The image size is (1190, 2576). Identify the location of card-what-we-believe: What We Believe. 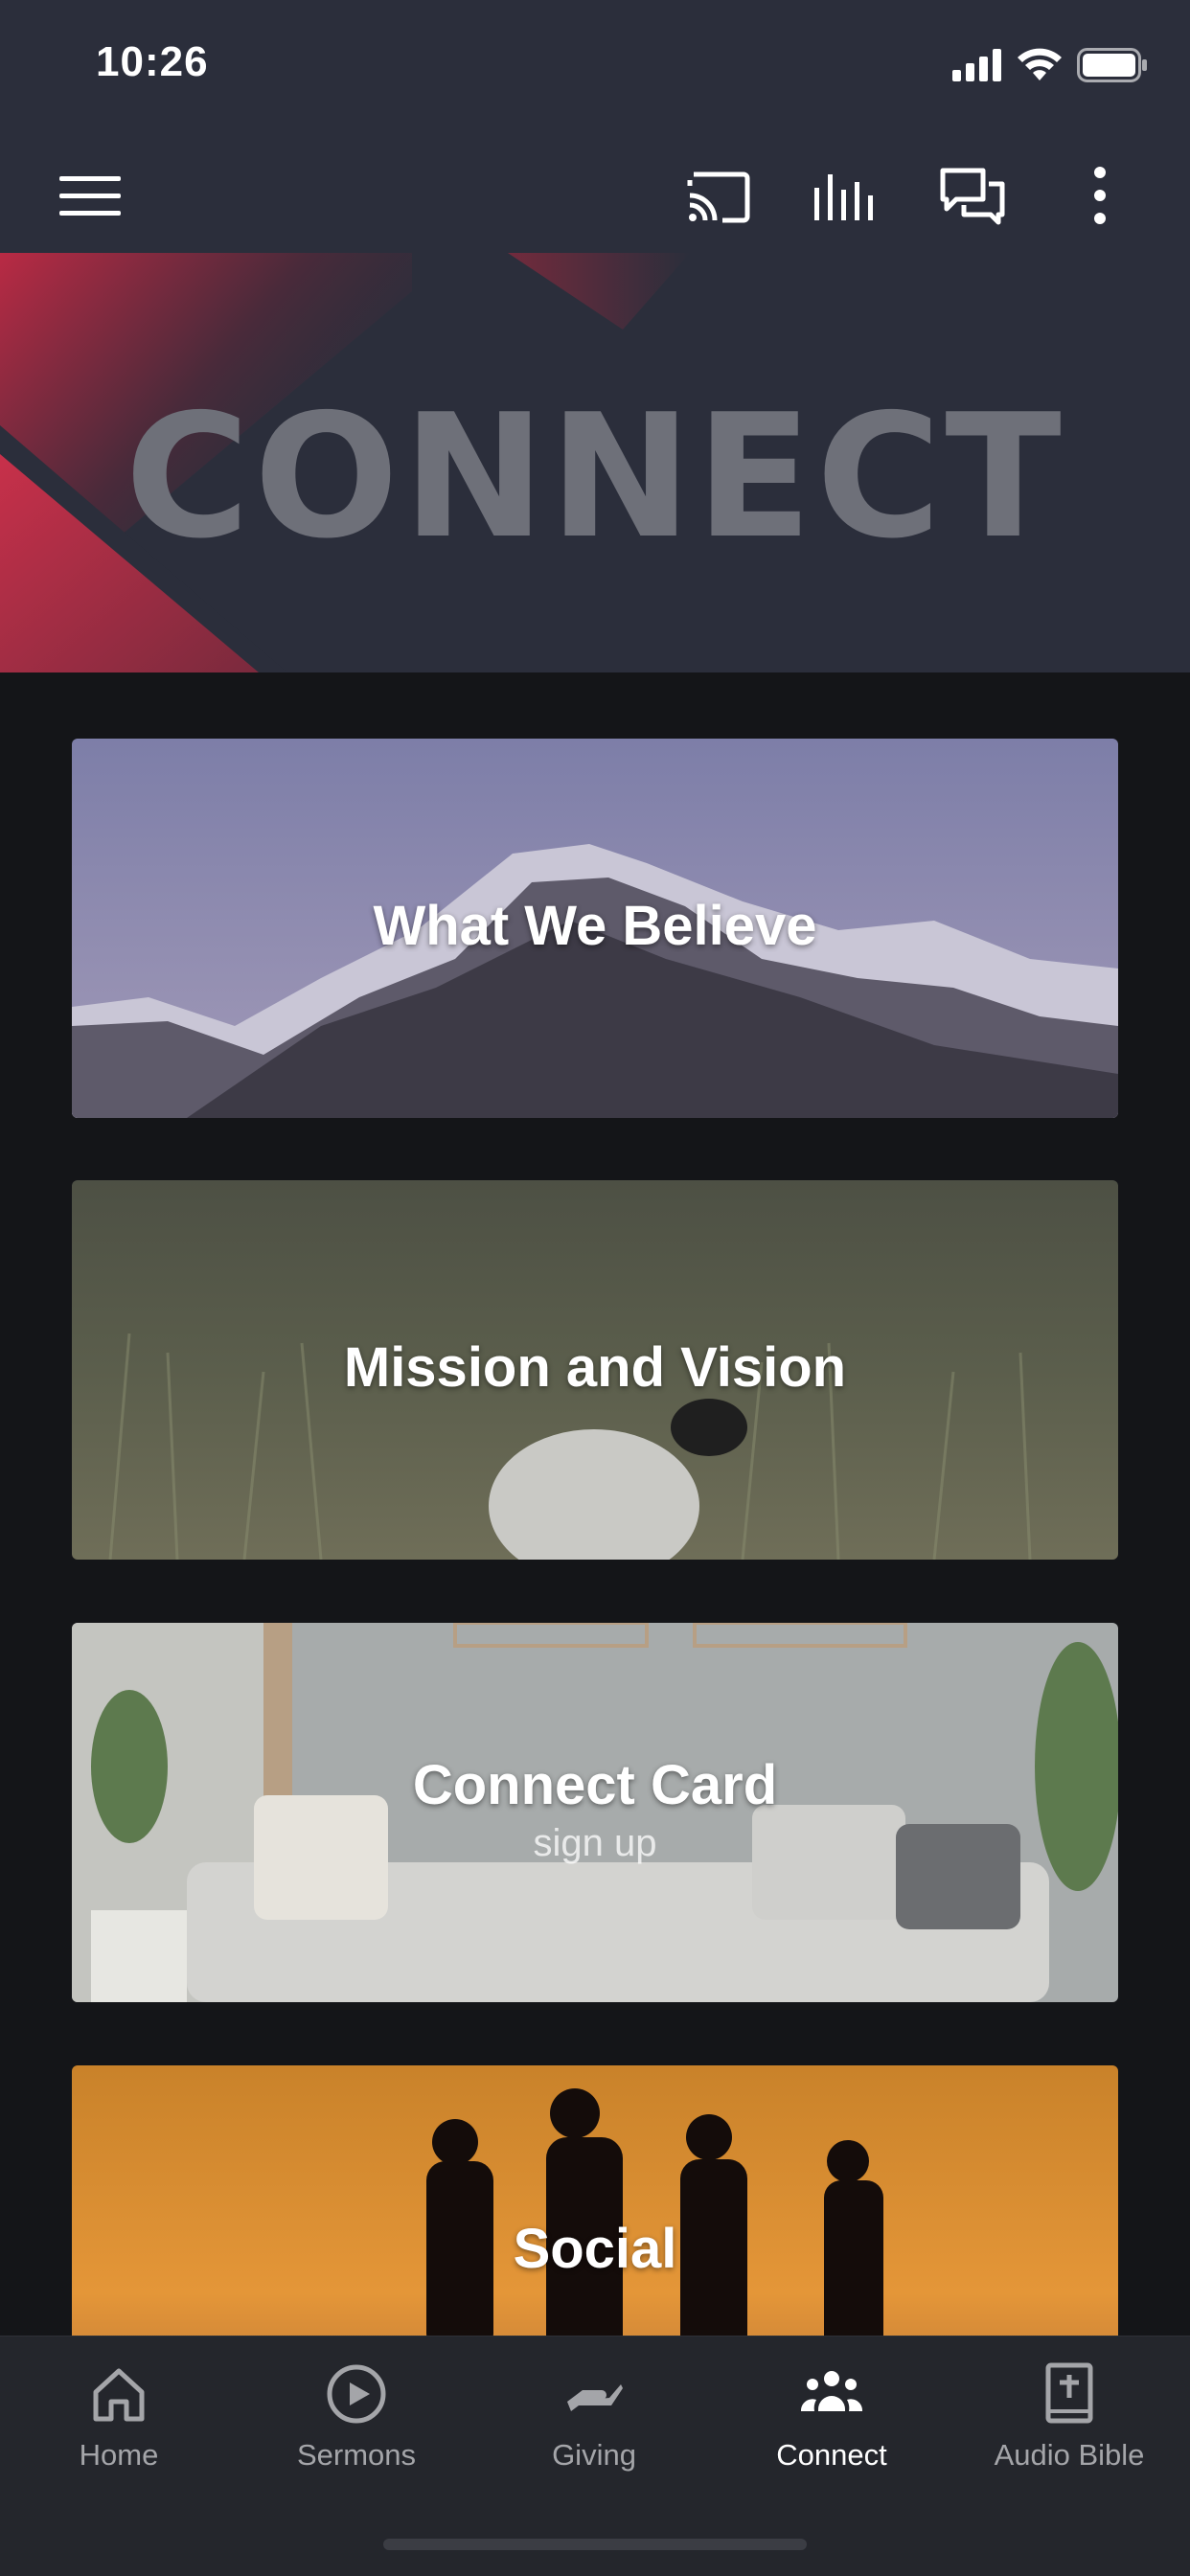
(595, 928).